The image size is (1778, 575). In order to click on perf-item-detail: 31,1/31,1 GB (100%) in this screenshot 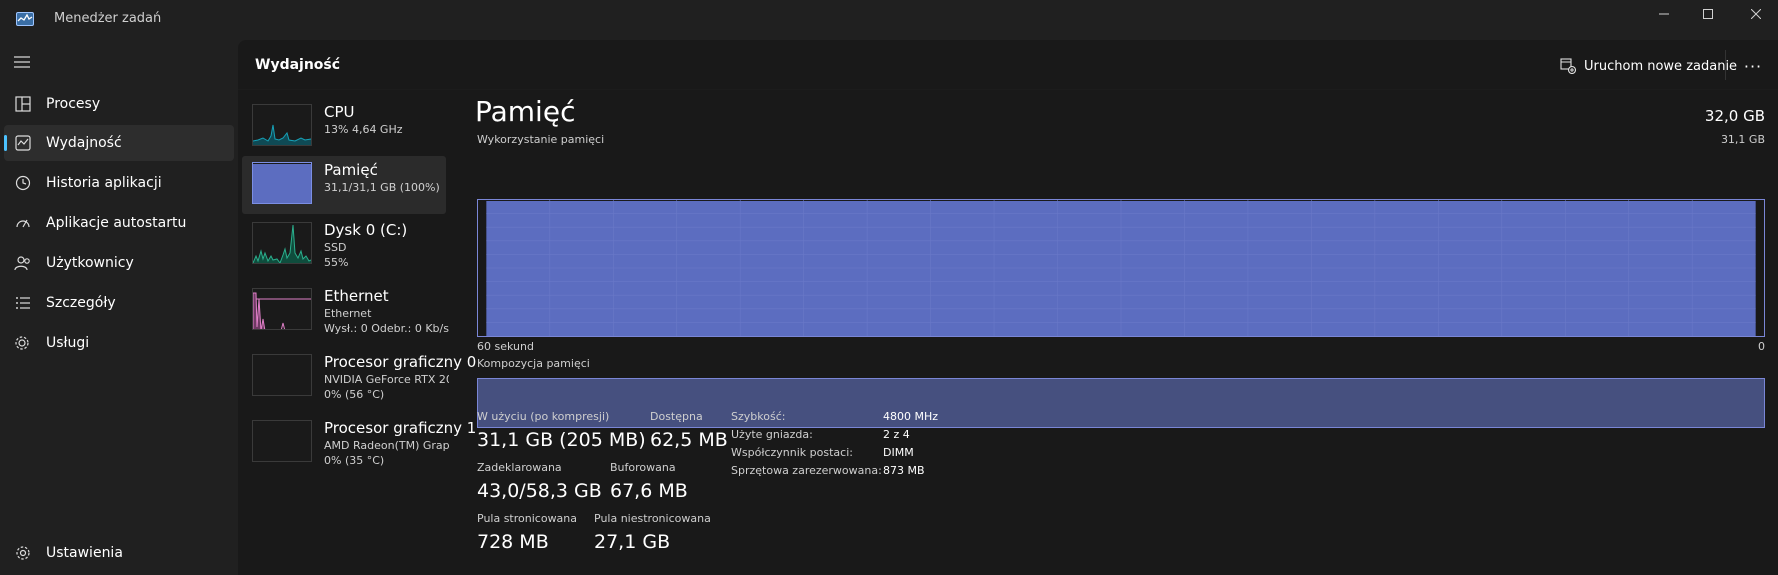, I will do `click(382, 187)`.